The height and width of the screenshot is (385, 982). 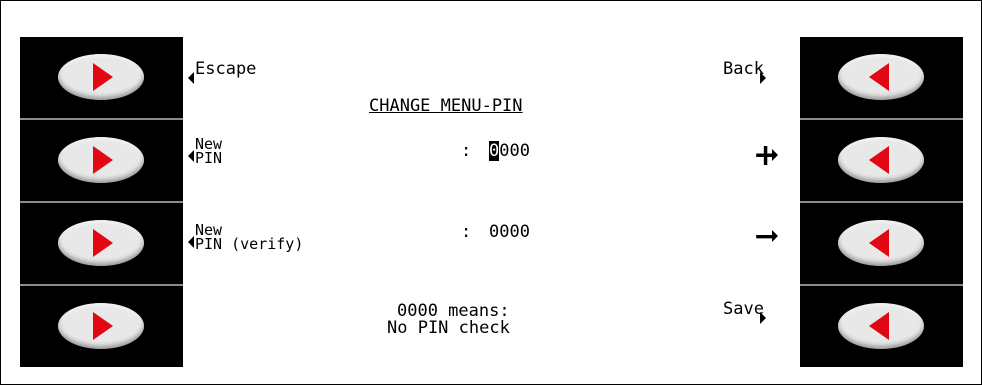 What do you see at coordinates (775, 155) in the screenshot?
I see `plus-pointer-icon` at bounding box center [775, 155].